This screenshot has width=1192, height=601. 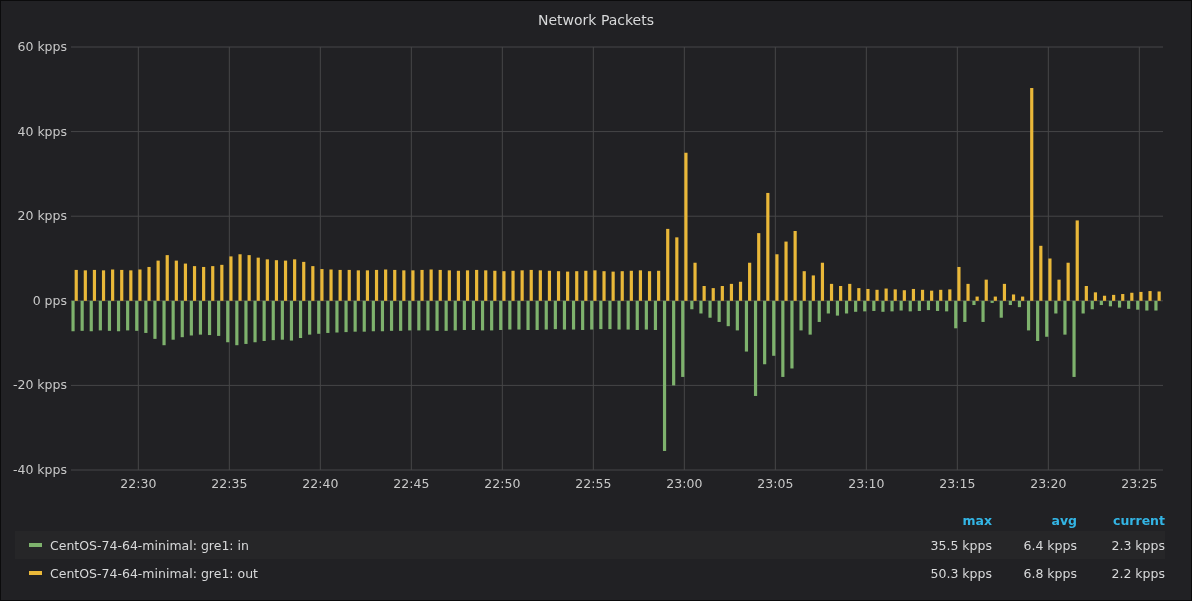 I want to click on avg-value: 6.4 kpps, so click(x=1049, y=545).